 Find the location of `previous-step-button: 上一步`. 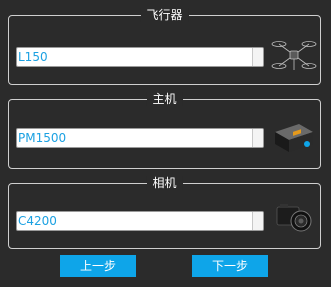

previous-step-button: 上一步 is located at coordinates (98, 266).